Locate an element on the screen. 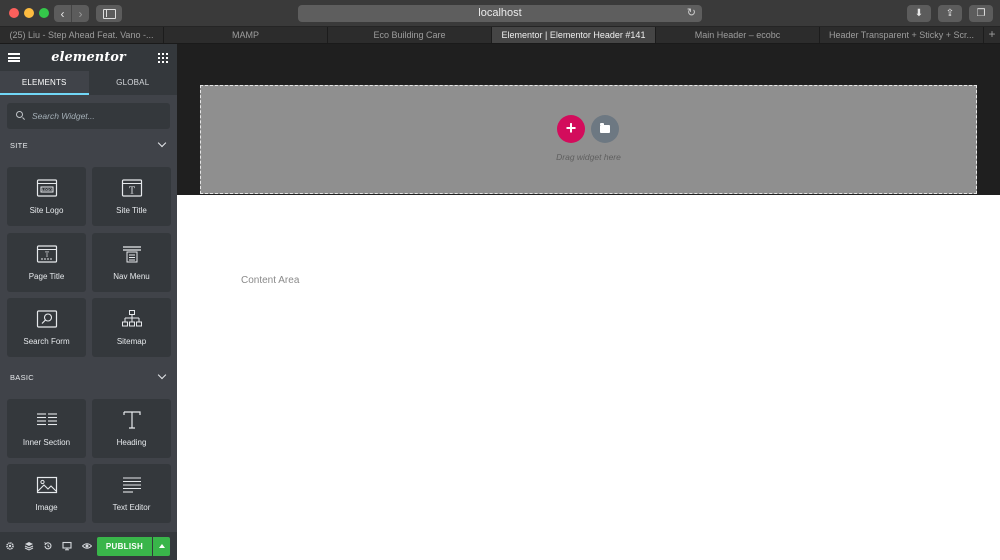 The height and width of the screenshot is (560, 1000). site-title-icon: T is located at coordinates (131, 188).